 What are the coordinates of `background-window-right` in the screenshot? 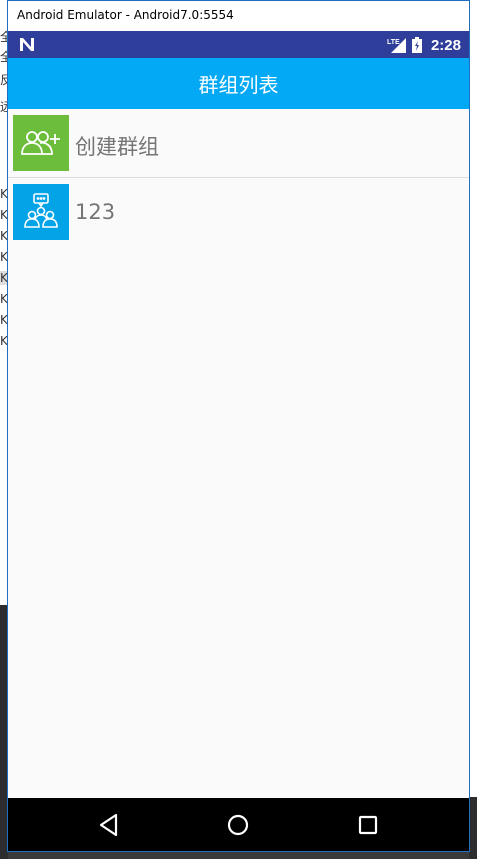 It's located at (473, 429).